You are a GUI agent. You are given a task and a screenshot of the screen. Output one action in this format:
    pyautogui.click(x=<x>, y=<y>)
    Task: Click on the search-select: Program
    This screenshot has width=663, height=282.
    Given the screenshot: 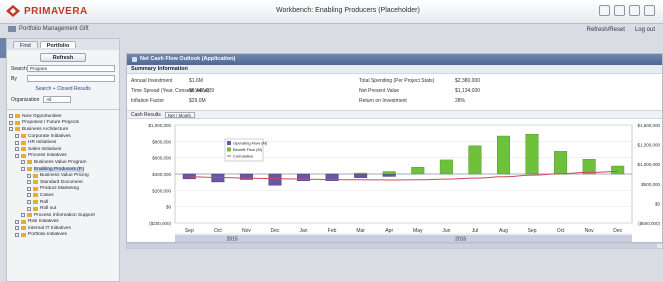 What is the action you would take?
    pyautogui.click(x=71, y=68)
    